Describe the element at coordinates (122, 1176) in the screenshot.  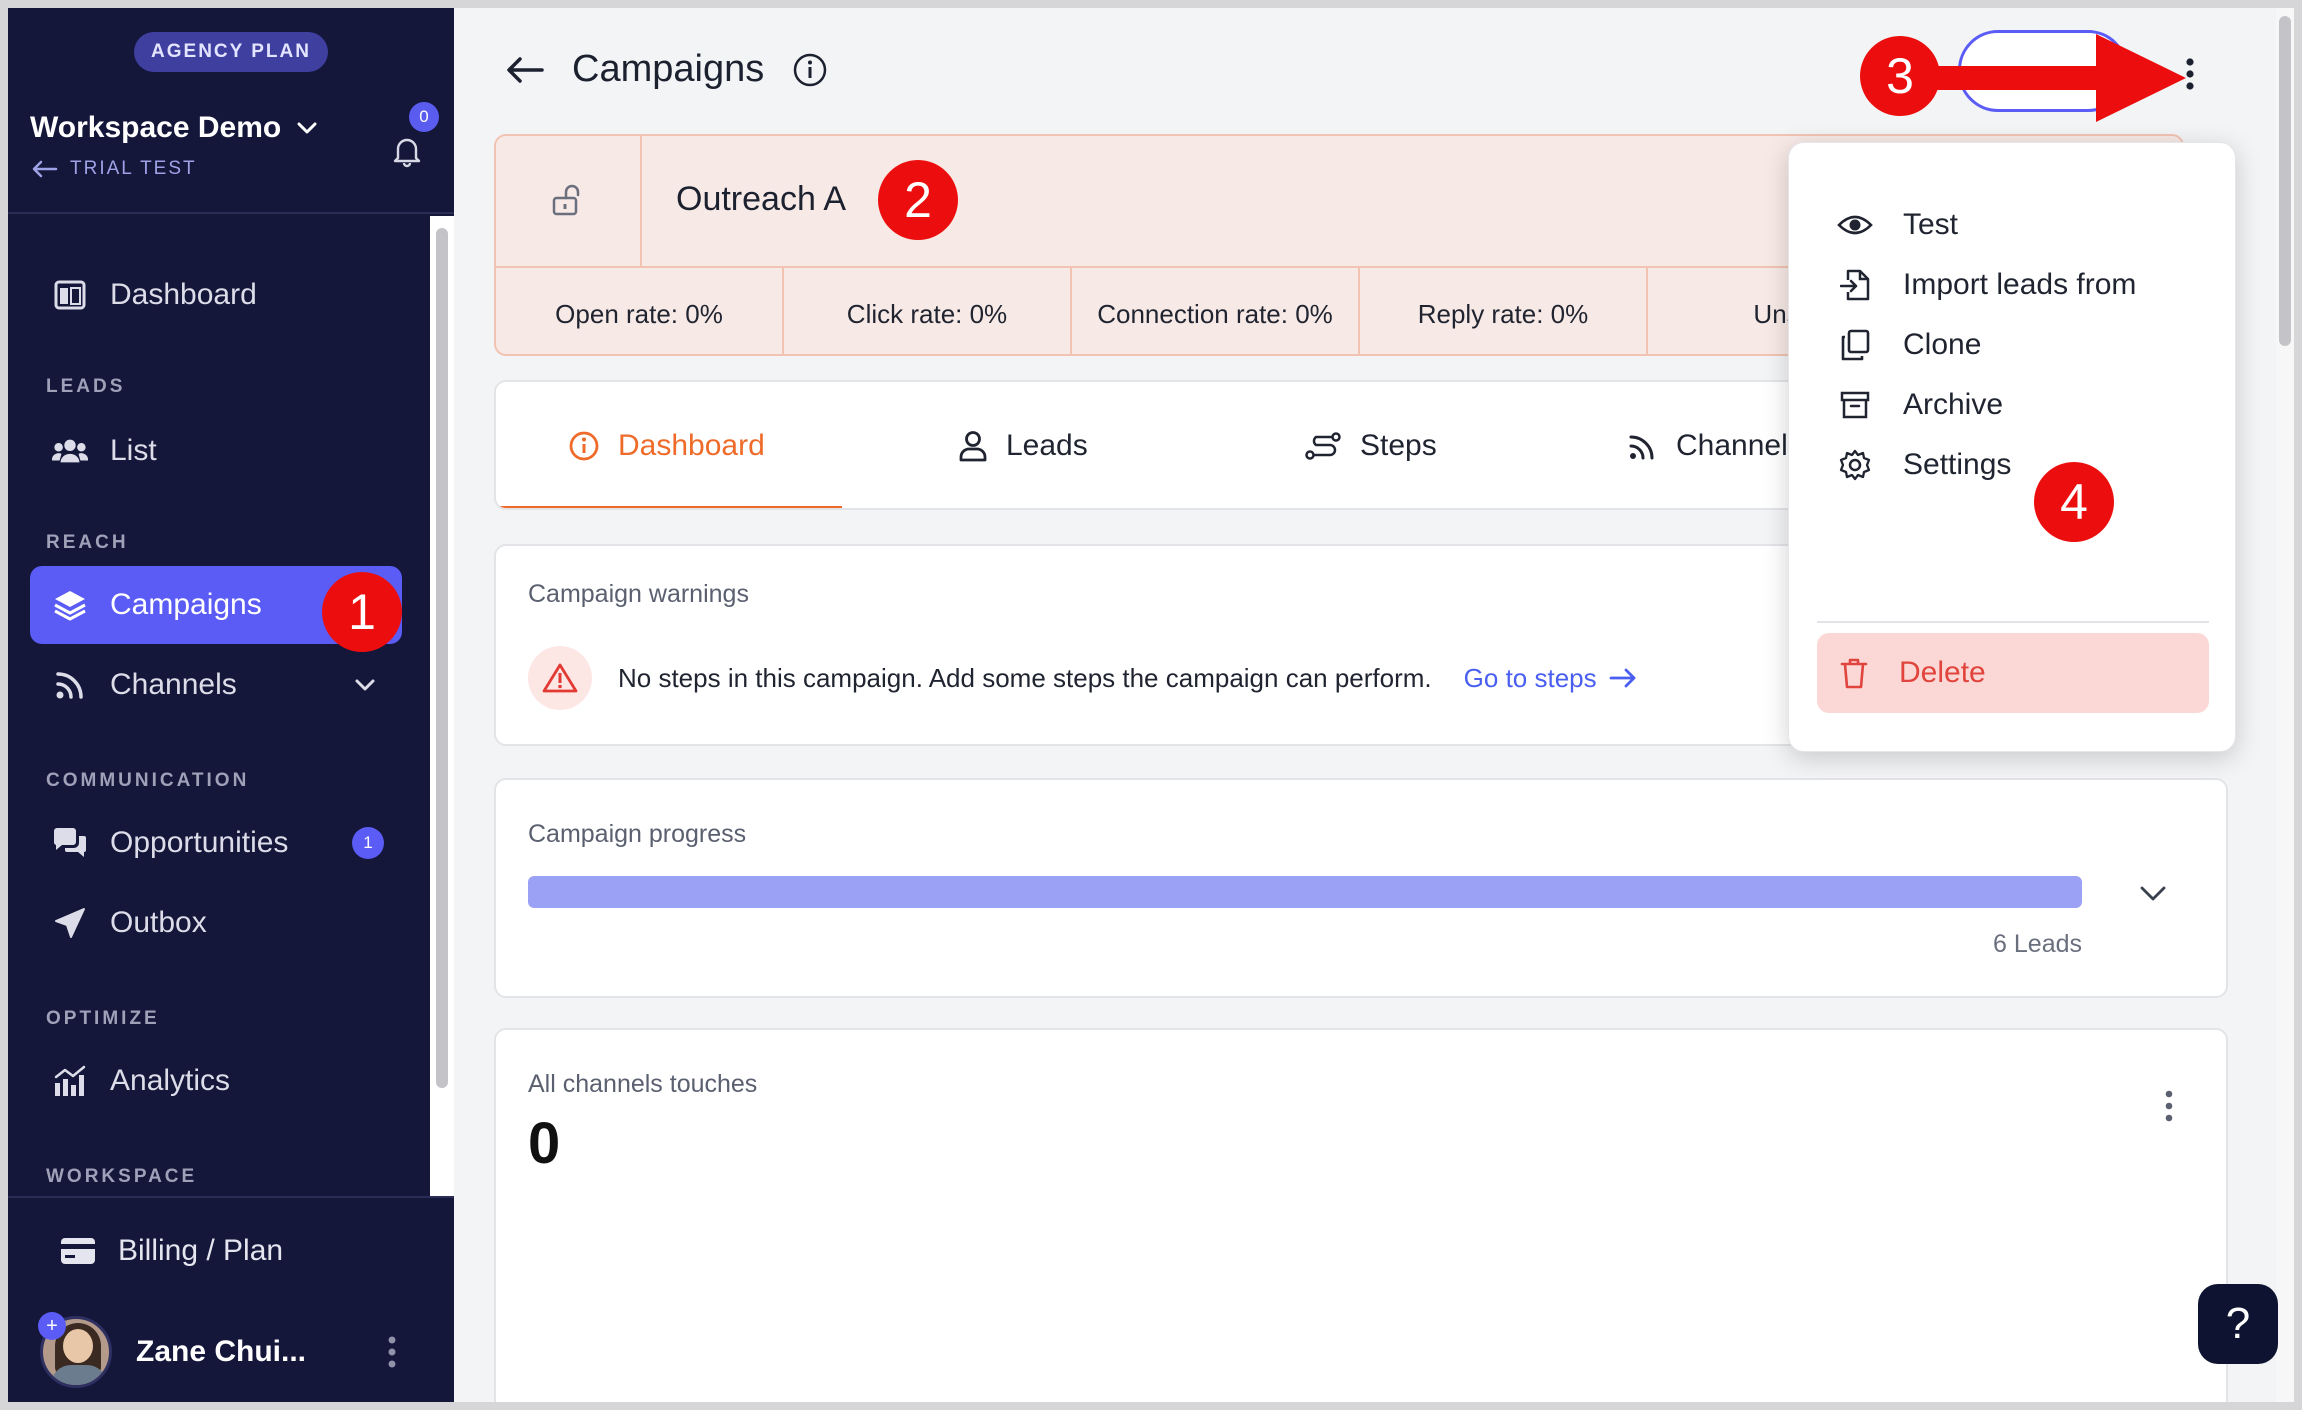
I see `section-label-workspace: WORKSPACE` at that location.